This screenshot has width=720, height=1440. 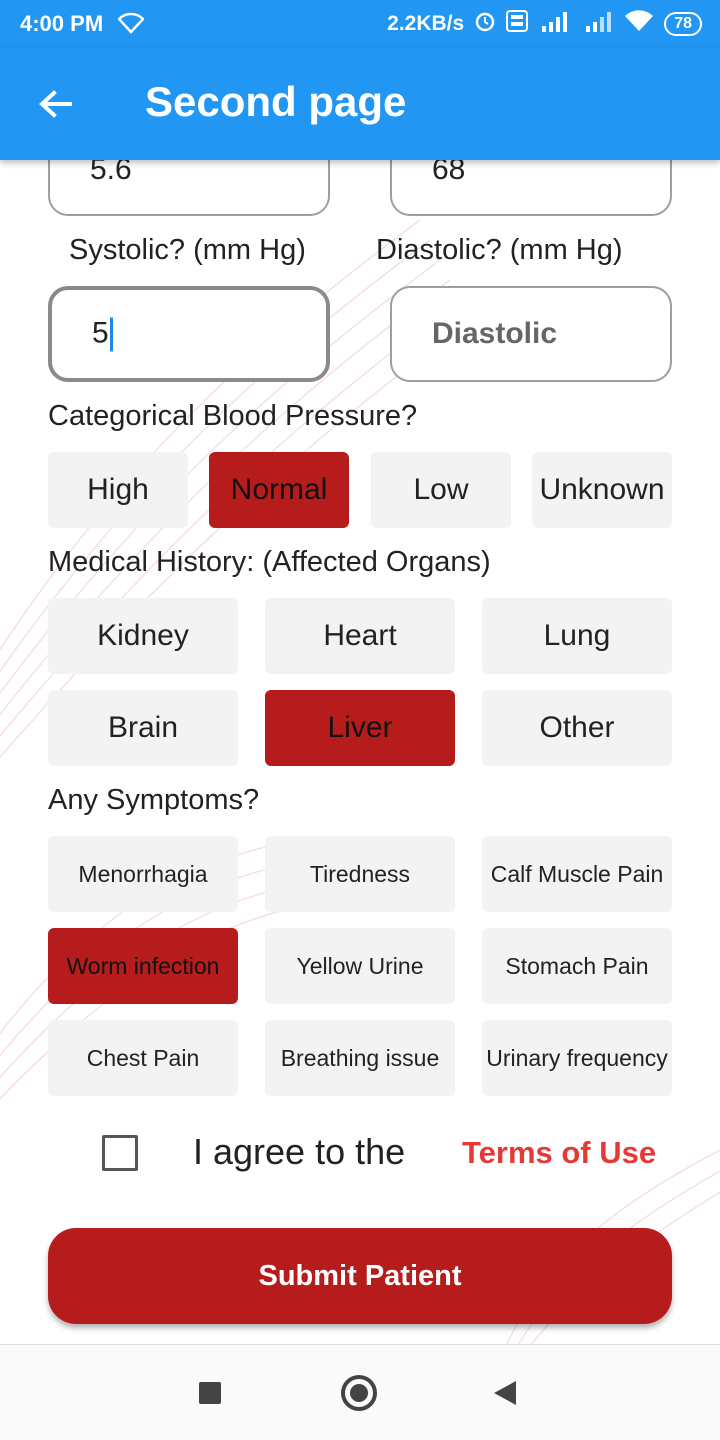 I want to click on symptom-stomach-pain-label: Stomach Pain, so click(x=577, y=965).